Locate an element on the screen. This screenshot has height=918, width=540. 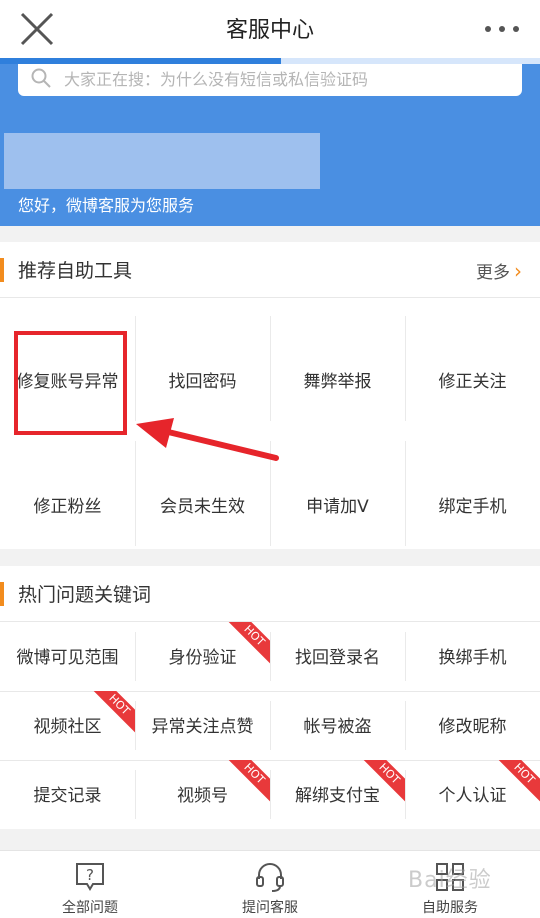
keyword-item: 身份验证 HOT is located at coordinates (202, 656).